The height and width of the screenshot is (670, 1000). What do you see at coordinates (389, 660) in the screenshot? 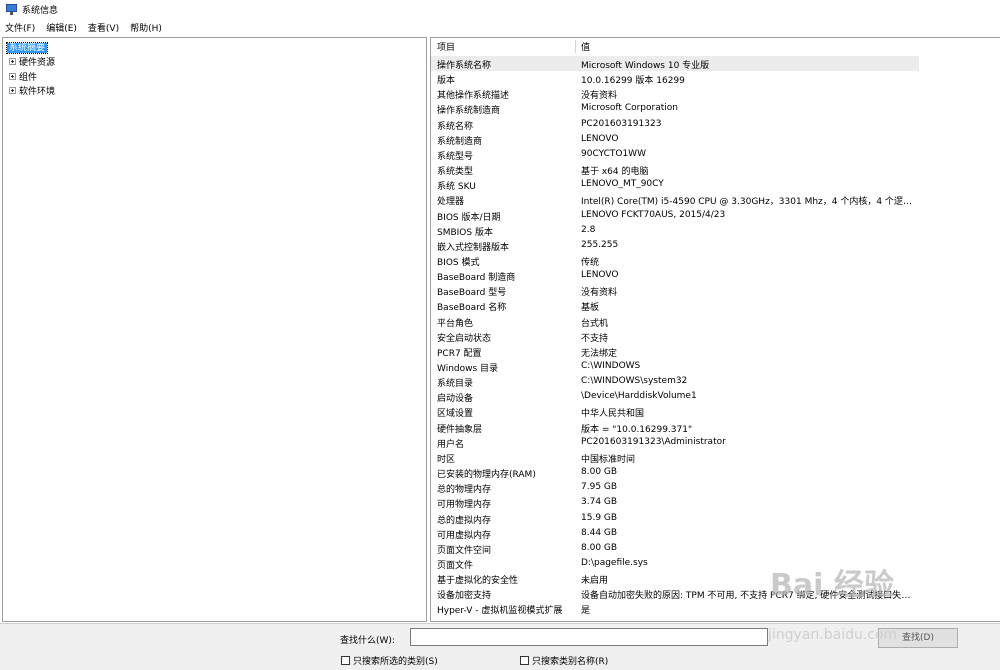
I see `search-selected-category-checkbox: 只搜索所选的类别(S)` at bounding box center [389, 660].